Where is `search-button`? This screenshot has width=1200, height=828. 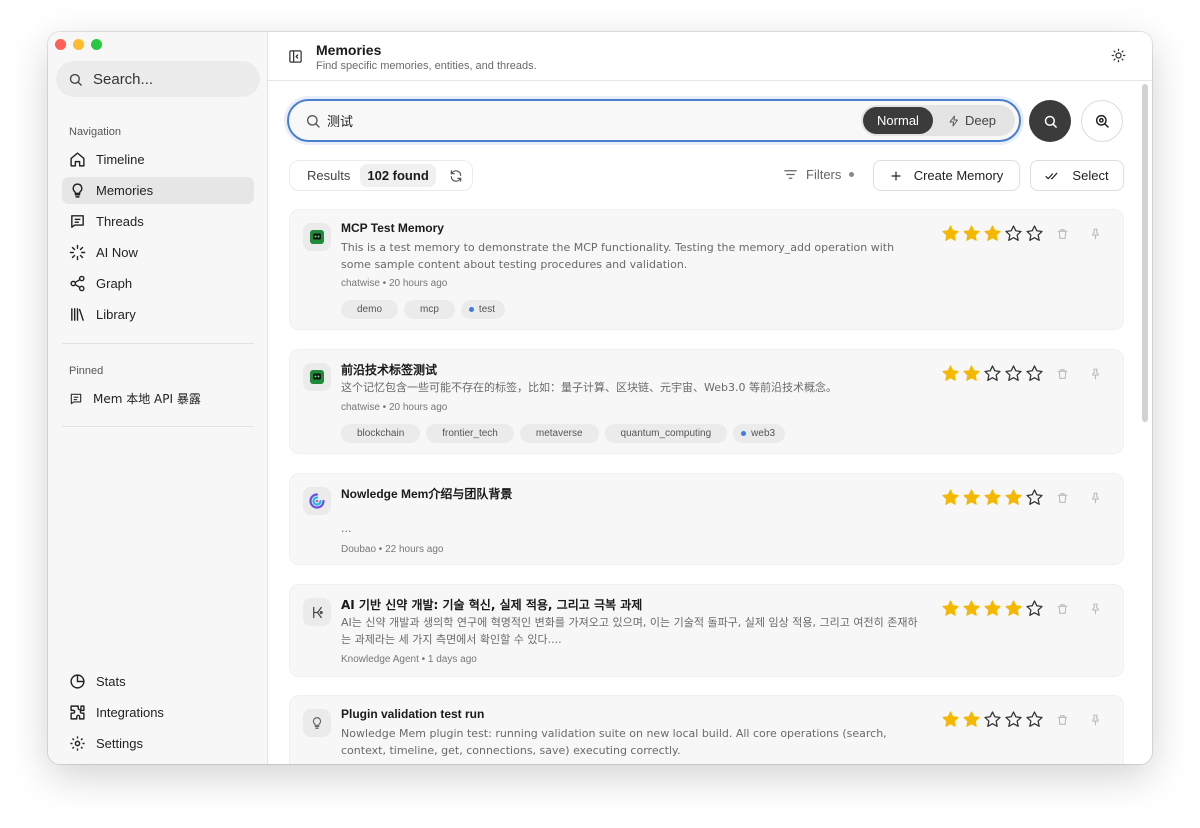 search-button is located at coordinates (1050, 121).